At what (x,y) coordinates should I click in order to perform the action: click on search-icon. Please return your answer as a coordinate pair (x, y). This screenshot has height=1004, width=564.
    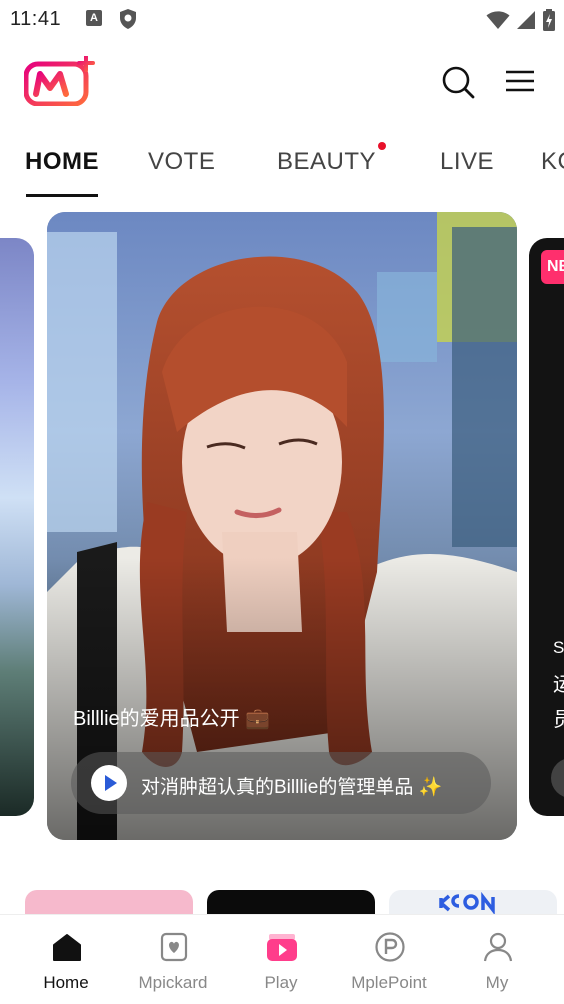
    Looking at the image, I should click on (458, 82).